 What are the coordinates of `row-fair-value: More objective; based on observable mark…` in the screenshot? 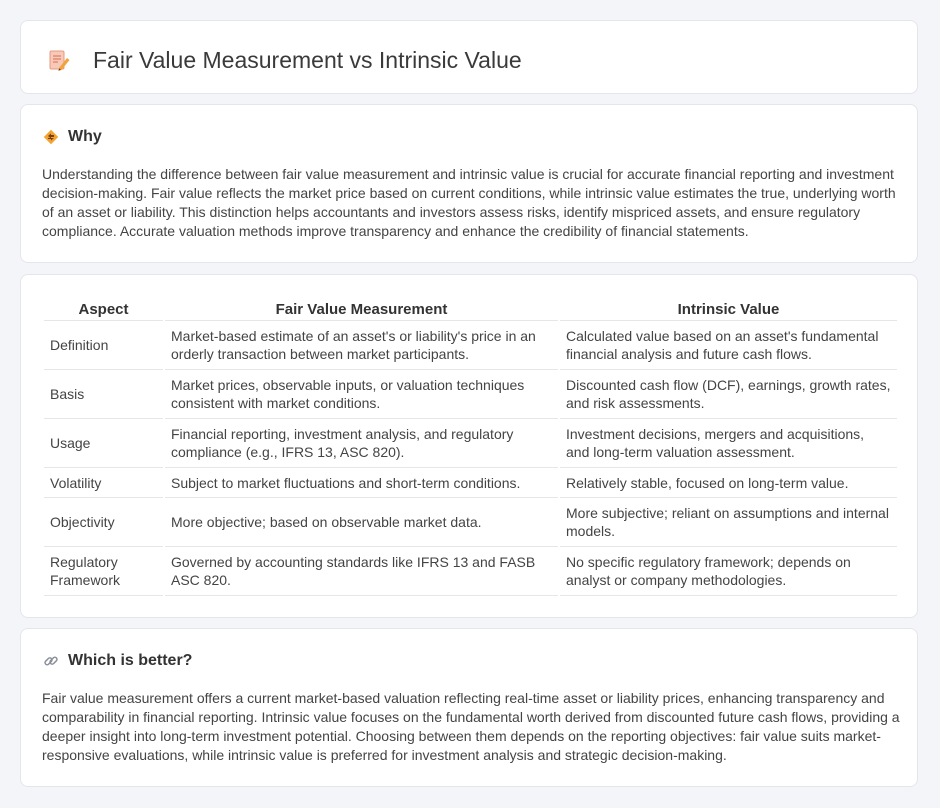 It's located at (361, 522).